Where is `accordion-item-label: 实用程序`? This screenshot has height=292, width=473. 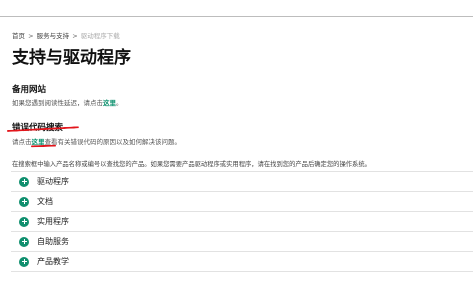
accordion-item-label: 实用程序 is located at coordinates (53, 221).